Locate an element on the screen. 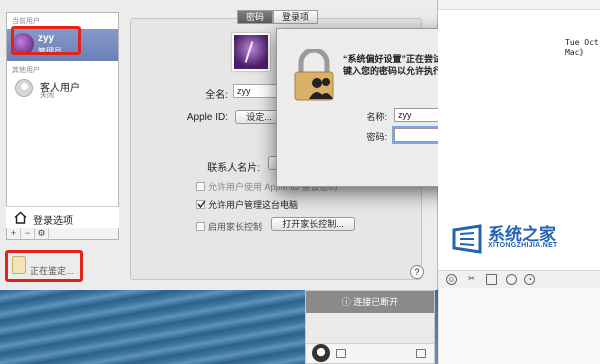  highlight-user is located at coordinates (46, 40).